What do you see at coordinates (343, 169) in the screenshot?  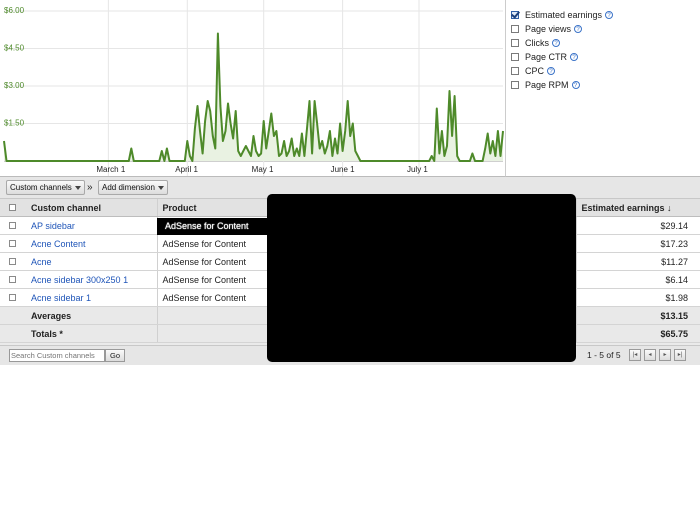 I see `x-tick-label: June 1` at bounding box center [343, 169].